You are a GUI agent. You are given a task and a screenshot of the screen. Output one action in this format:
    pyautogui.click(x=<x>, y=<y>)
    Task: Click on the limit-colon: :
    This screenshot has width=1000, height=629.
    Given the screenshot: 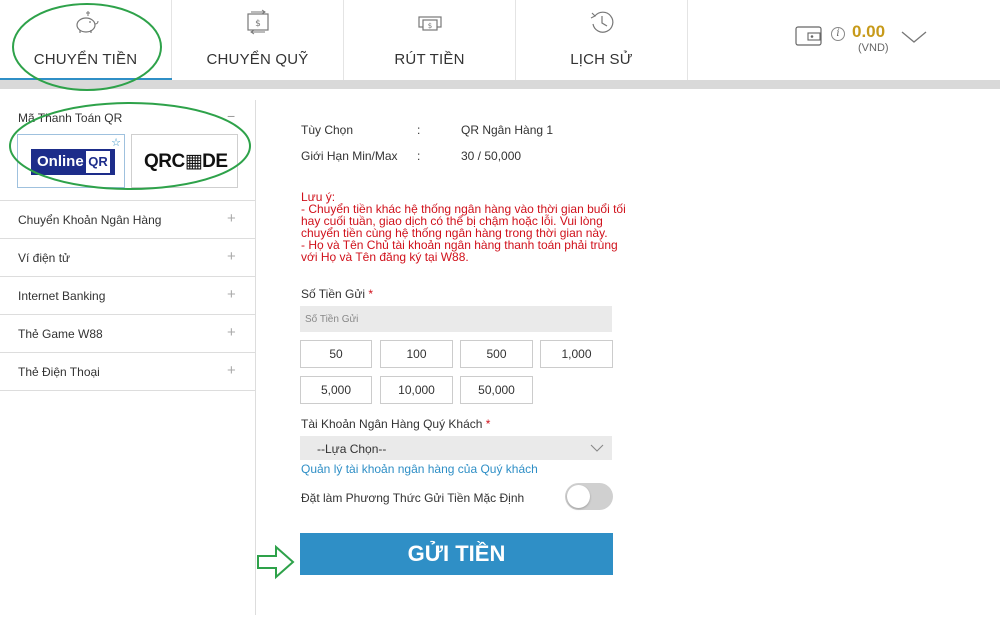 What is the action you would take?
    pyautogui.click(x=419, y=156)
    